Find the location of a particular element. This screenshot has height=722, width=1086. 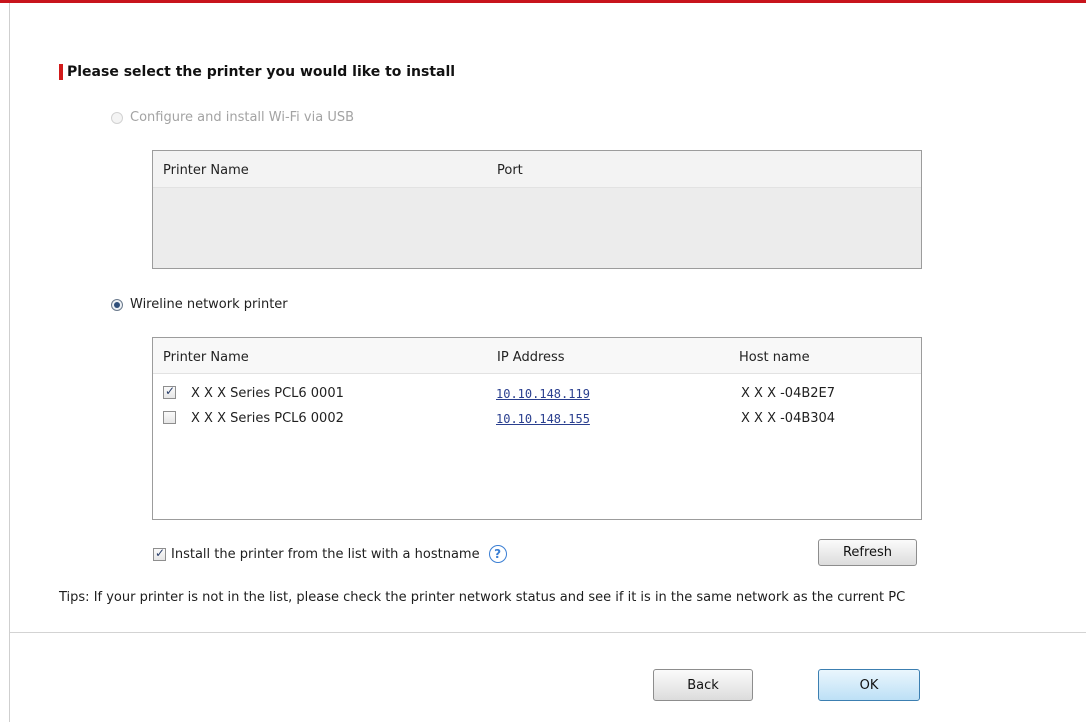

network-list-header: Printer Name IP Address Host name is located at coordinates (537, 356).